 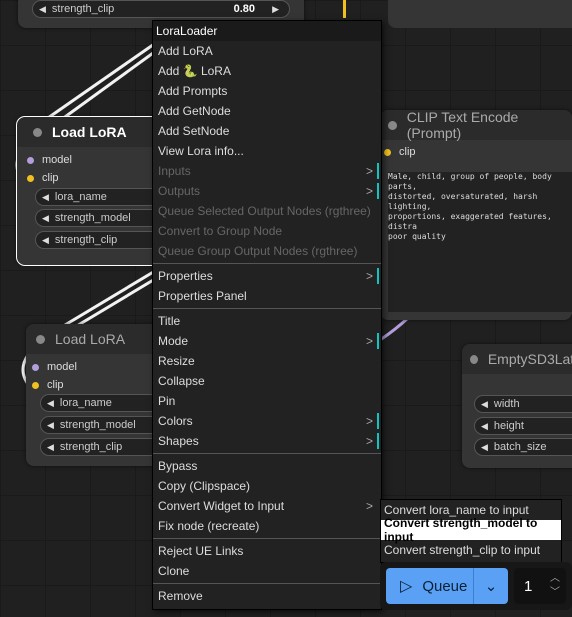 What do you see at coordinates (267, 131) in the screenshot?
I see `menu-item-add-setnode: Add SetNode` at bounding box center [267, 131].